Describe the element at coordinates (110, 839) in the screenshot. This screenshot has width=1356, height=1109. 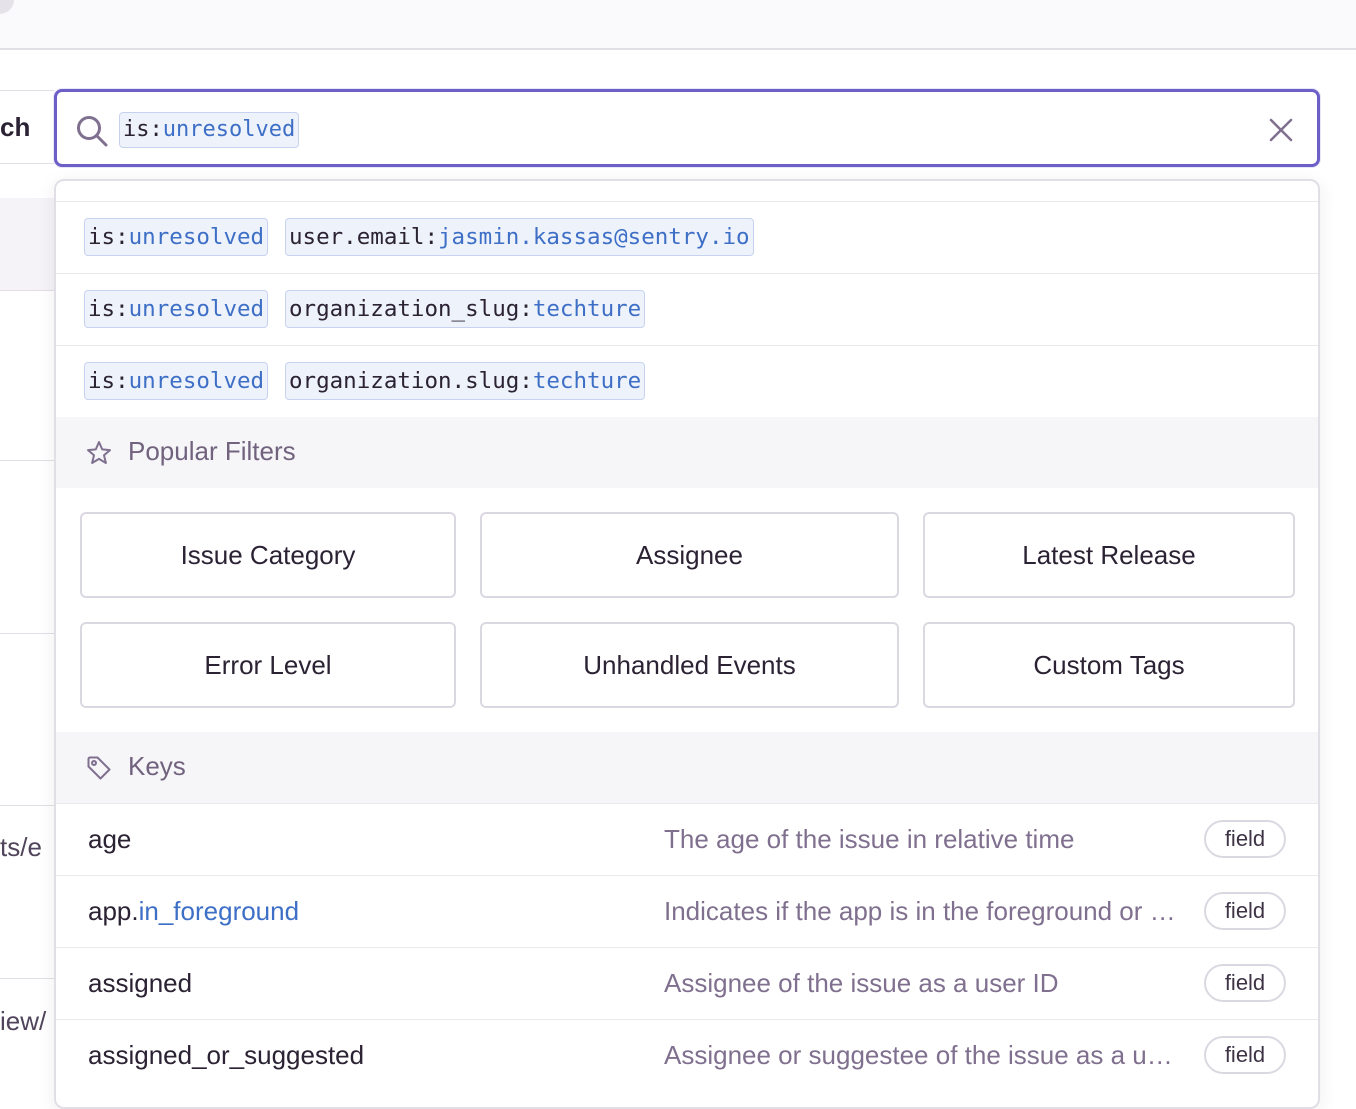
I see `key-name: age` at that location.